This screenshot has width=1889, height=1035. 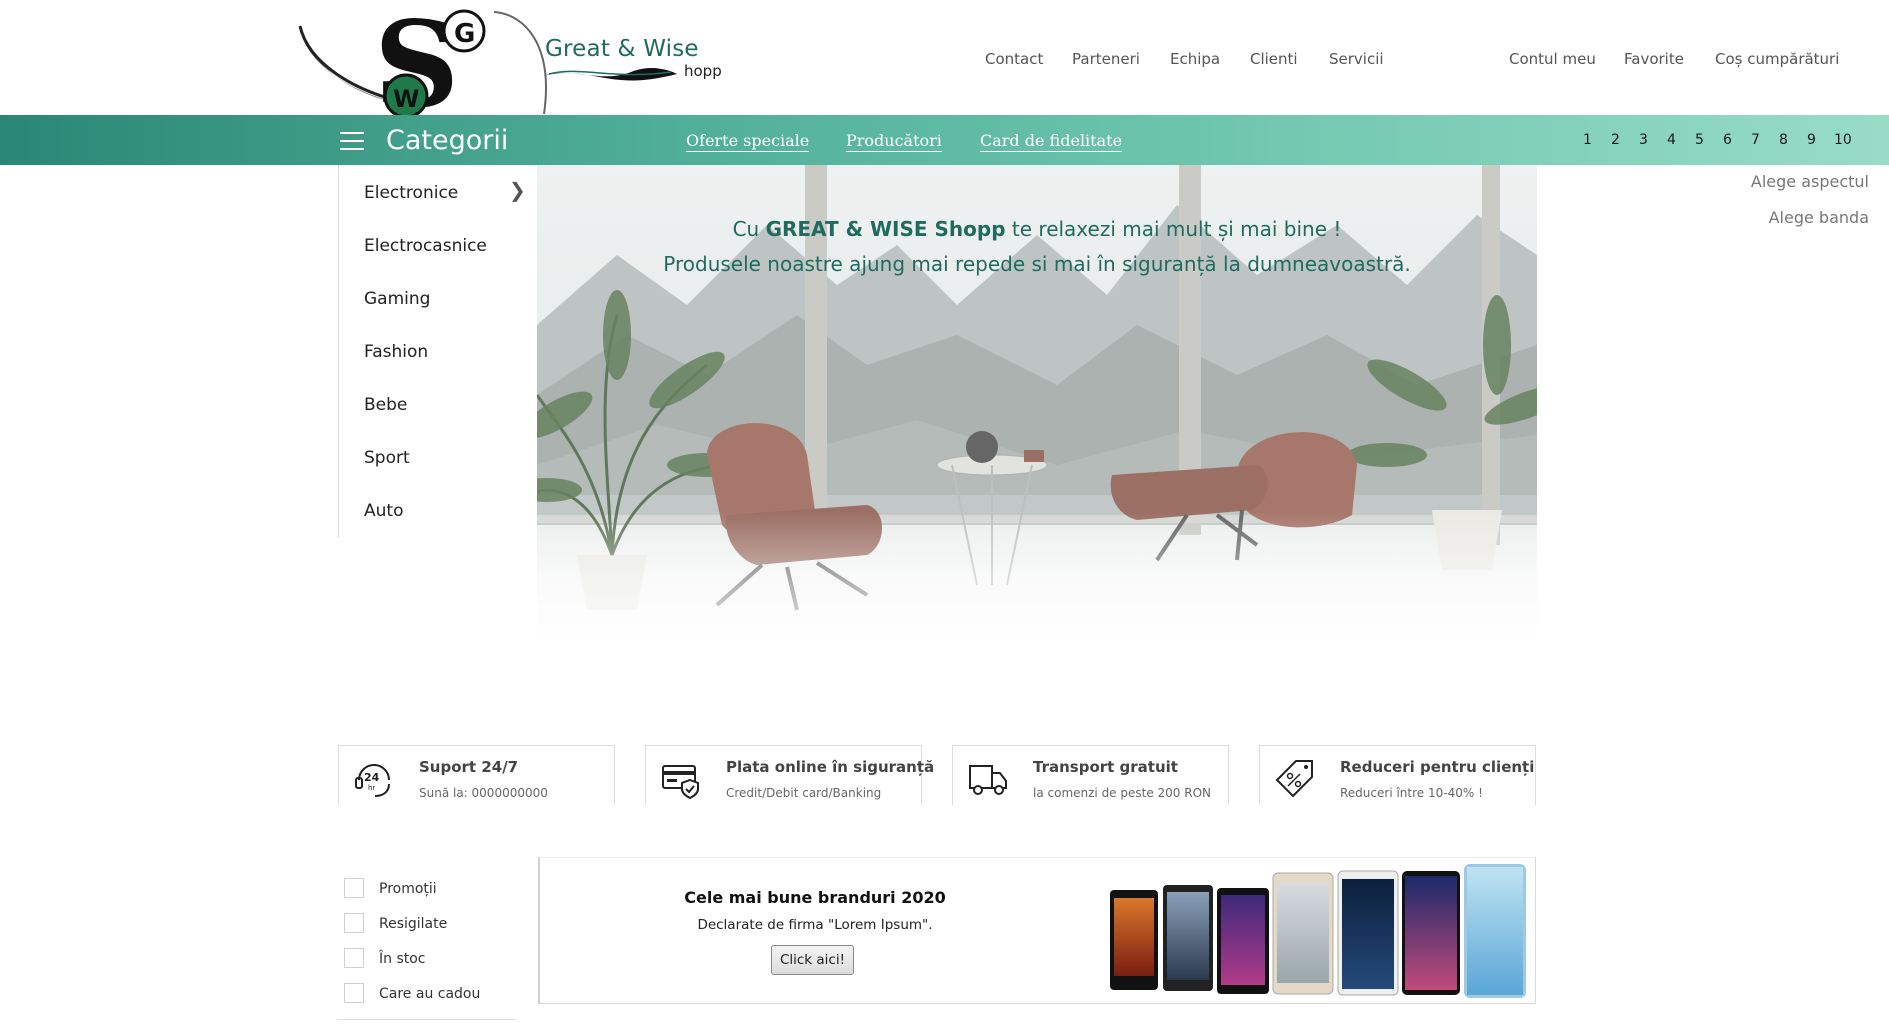 I want to click on hero-line1-pre: Cu, so click(x=749, y=229).